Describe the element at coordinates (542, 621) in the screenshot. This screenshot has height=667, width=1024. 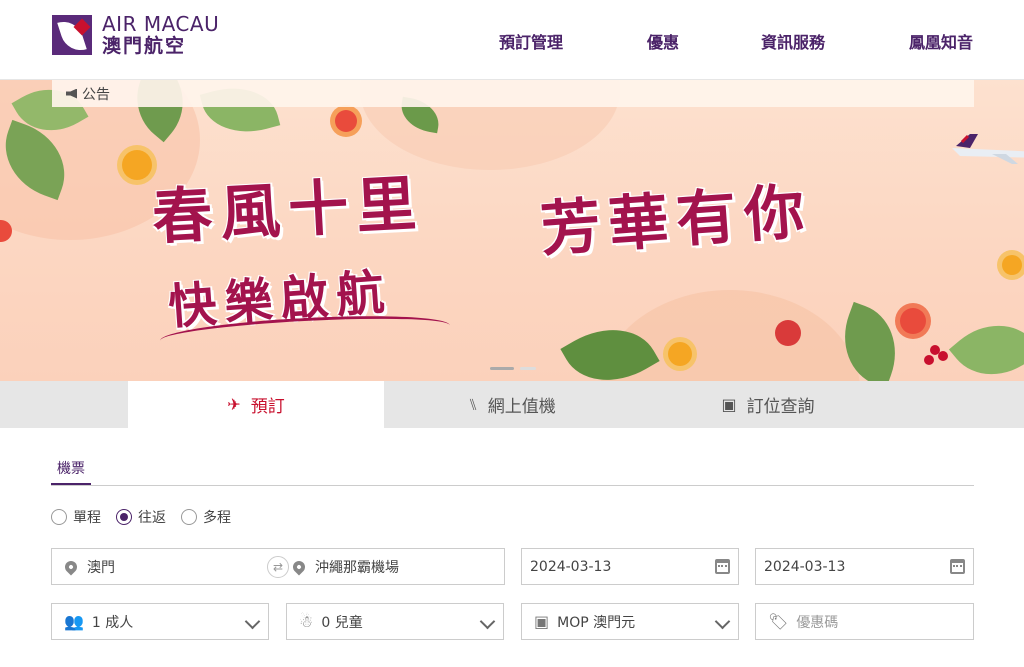
I see `money-icon: ▣` at that location.